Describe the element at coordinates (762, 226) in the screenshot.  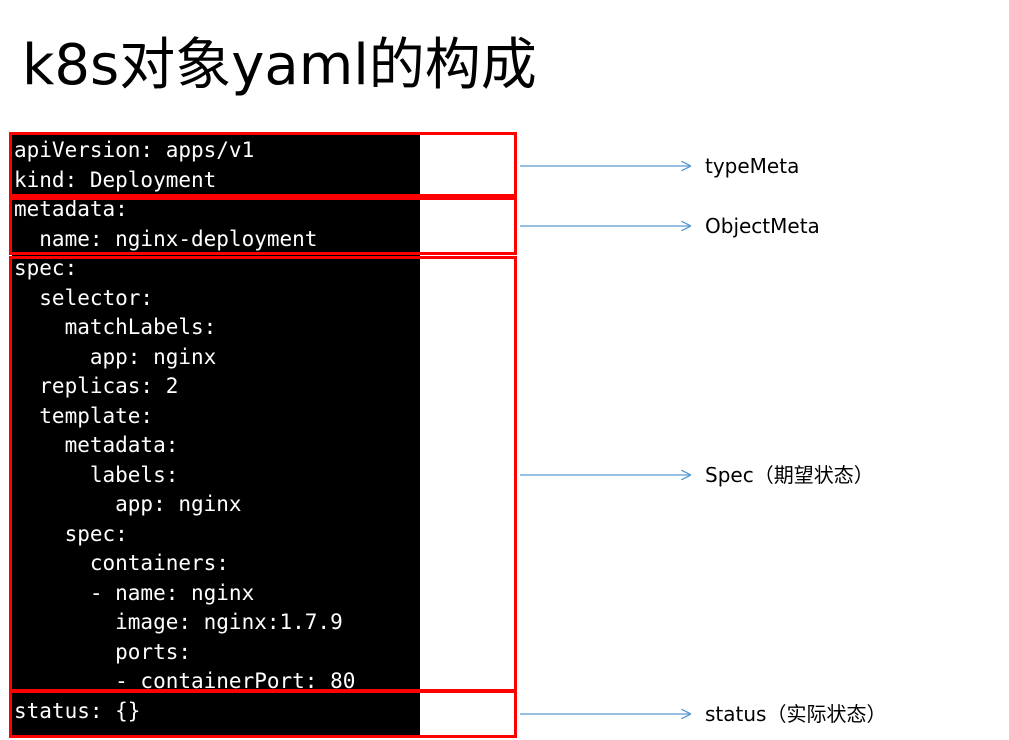
I see `label-objectmeta: ObjectMeta` at that location.